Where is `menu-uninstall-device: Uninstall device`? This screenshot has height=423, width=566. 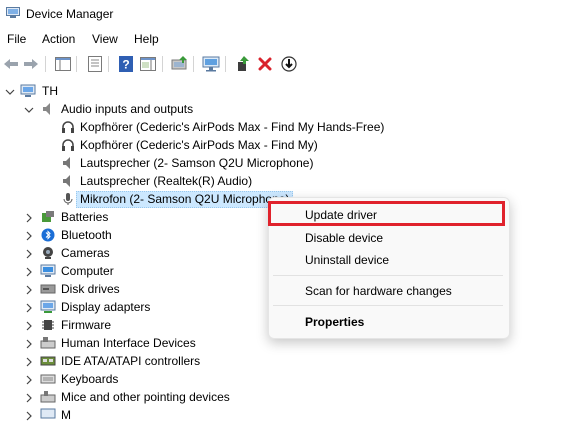
menu-uninstall-device: Uninstall device is located at coordinates (347, 260).